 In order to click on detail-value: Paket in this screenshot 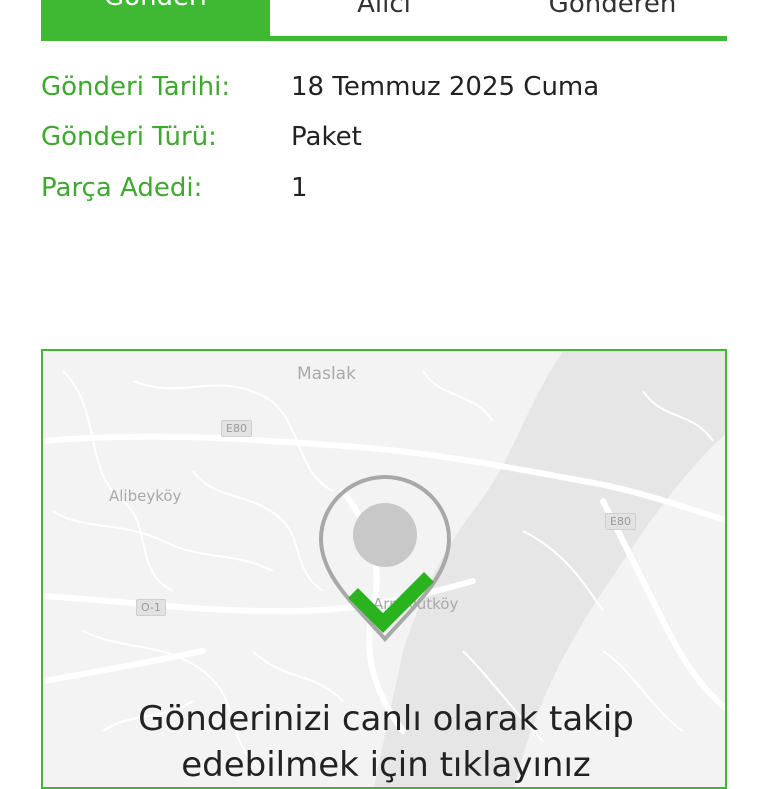, I will do `click(326, 137)`.